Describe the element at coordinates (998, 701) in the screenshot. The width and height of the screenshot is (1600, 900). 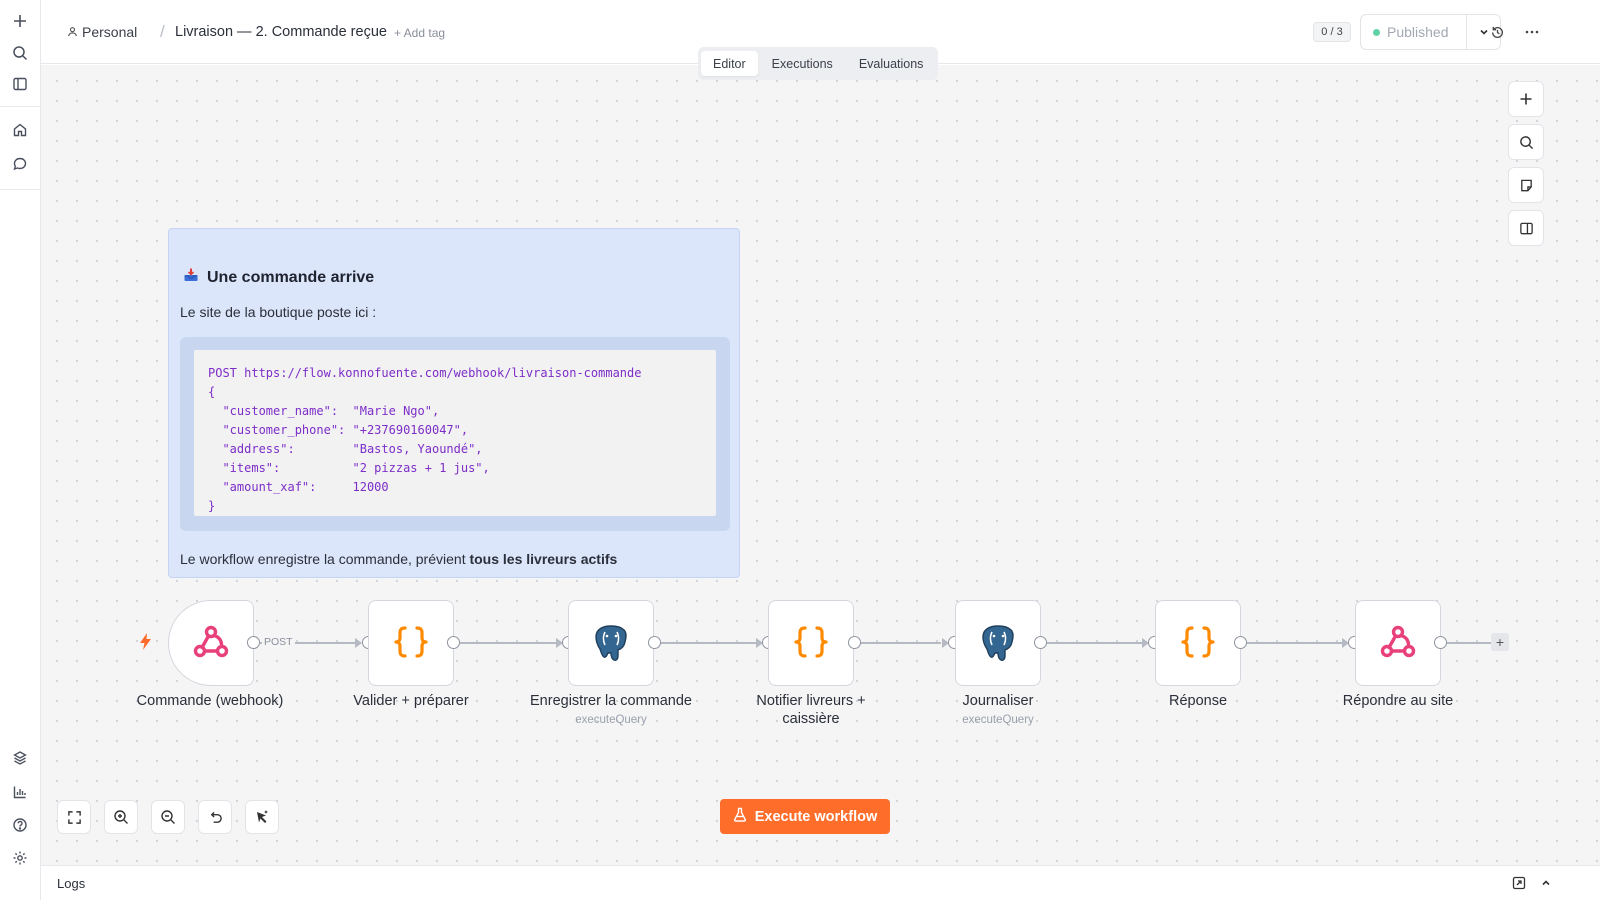
I see `node-label: Journaliser` at that location.